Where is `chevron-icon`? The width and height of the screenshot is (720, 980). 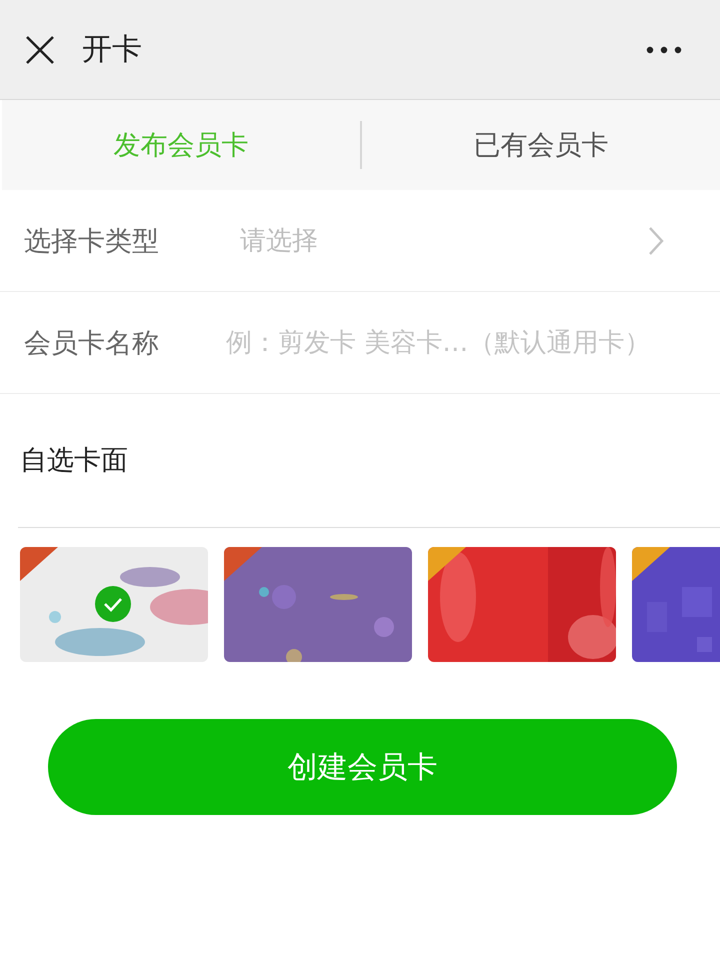 chevron-icon is located at coordinates (656, 241).